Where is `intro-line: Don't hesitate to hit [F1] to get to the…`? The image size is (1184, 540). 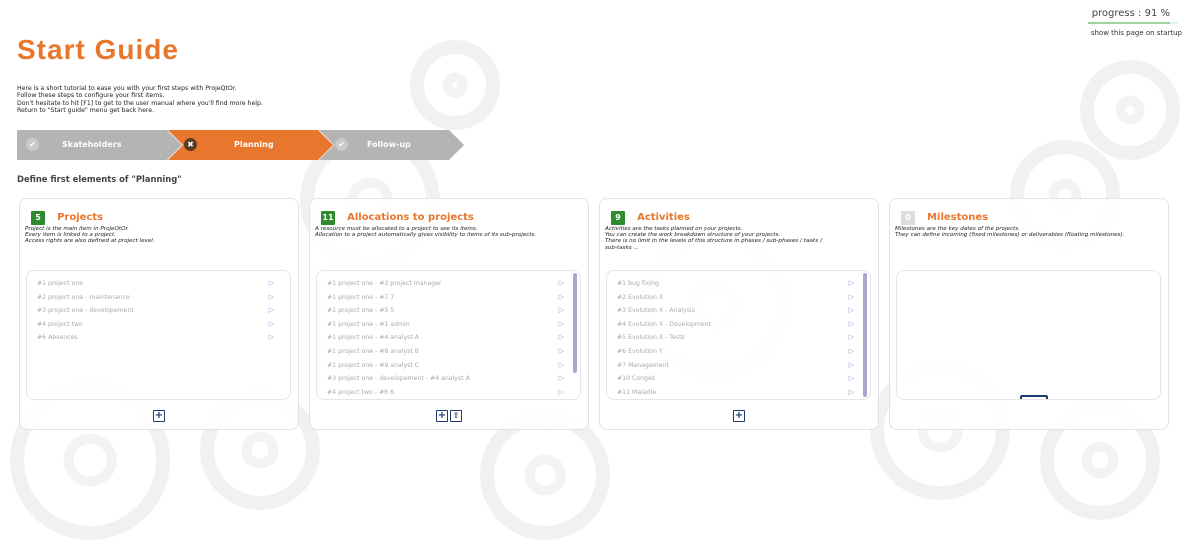 intro-line: Don't hesitate to hit [F1] to get to the… is located at coordinates (140, 103).